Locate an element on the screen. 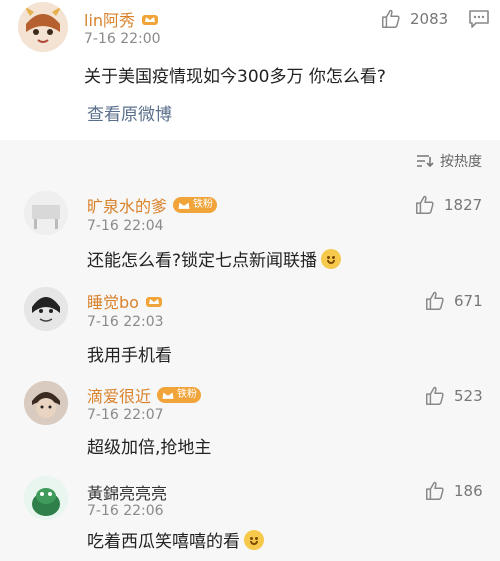 The image size is (500, 561). comment-time-4: 7-16 22:06 is located at coordinates (125, 511).